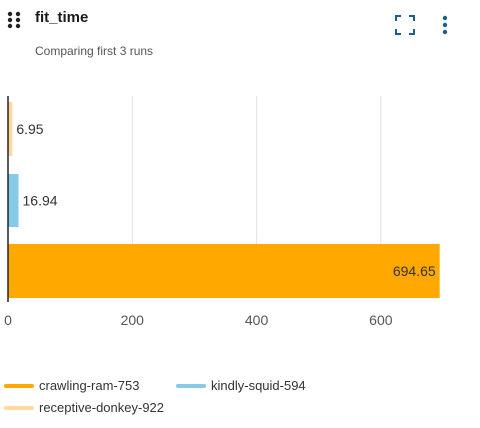 This screenshot has height=428, width=480. I want to click on legend-item-kindly-squid-594: kindly-squid-594, so click(241, 385).